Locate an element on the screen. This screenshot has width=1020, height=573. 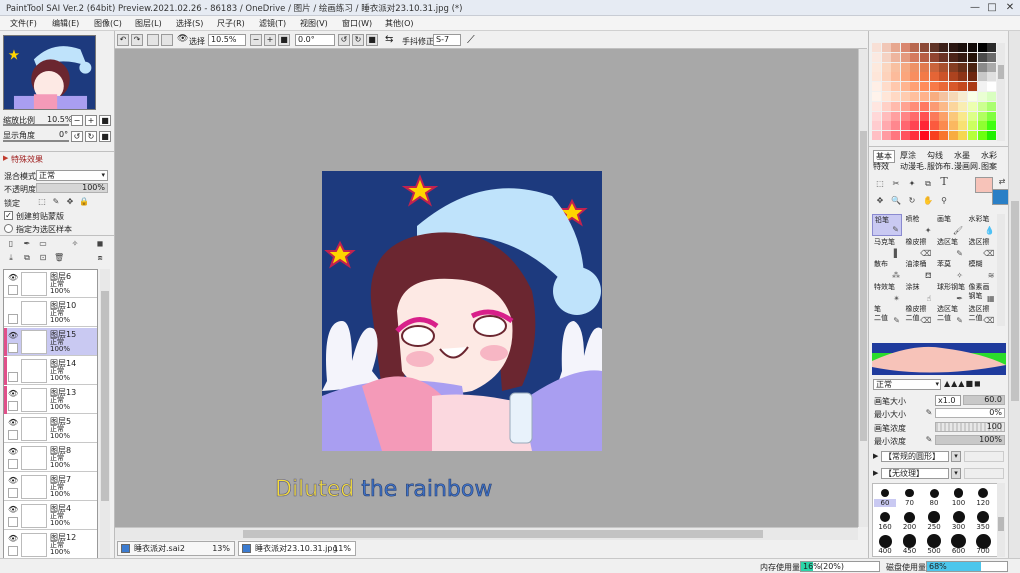
brush-tool: 选区笔 二值 ✎ is located at coordinates (950, 315).